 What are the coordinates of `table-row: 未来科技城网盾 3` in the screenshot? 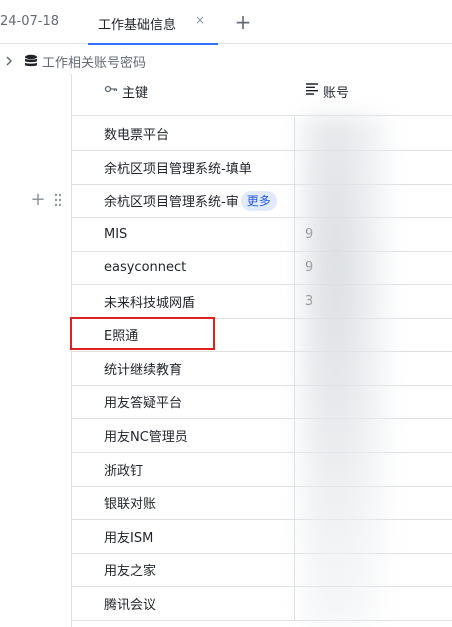 It's located at (262, 302).